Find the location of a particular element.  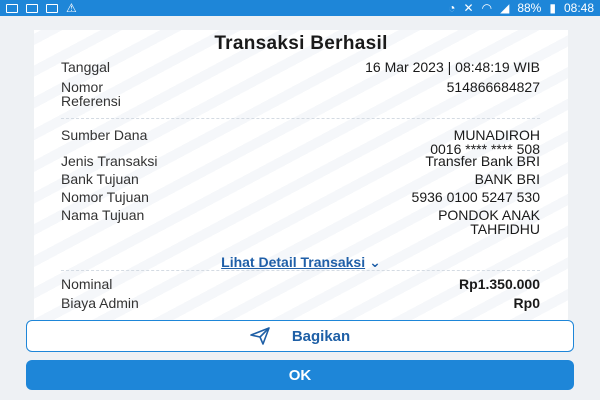

wifi-icon: ◠ is located at coordinates (487, 8).